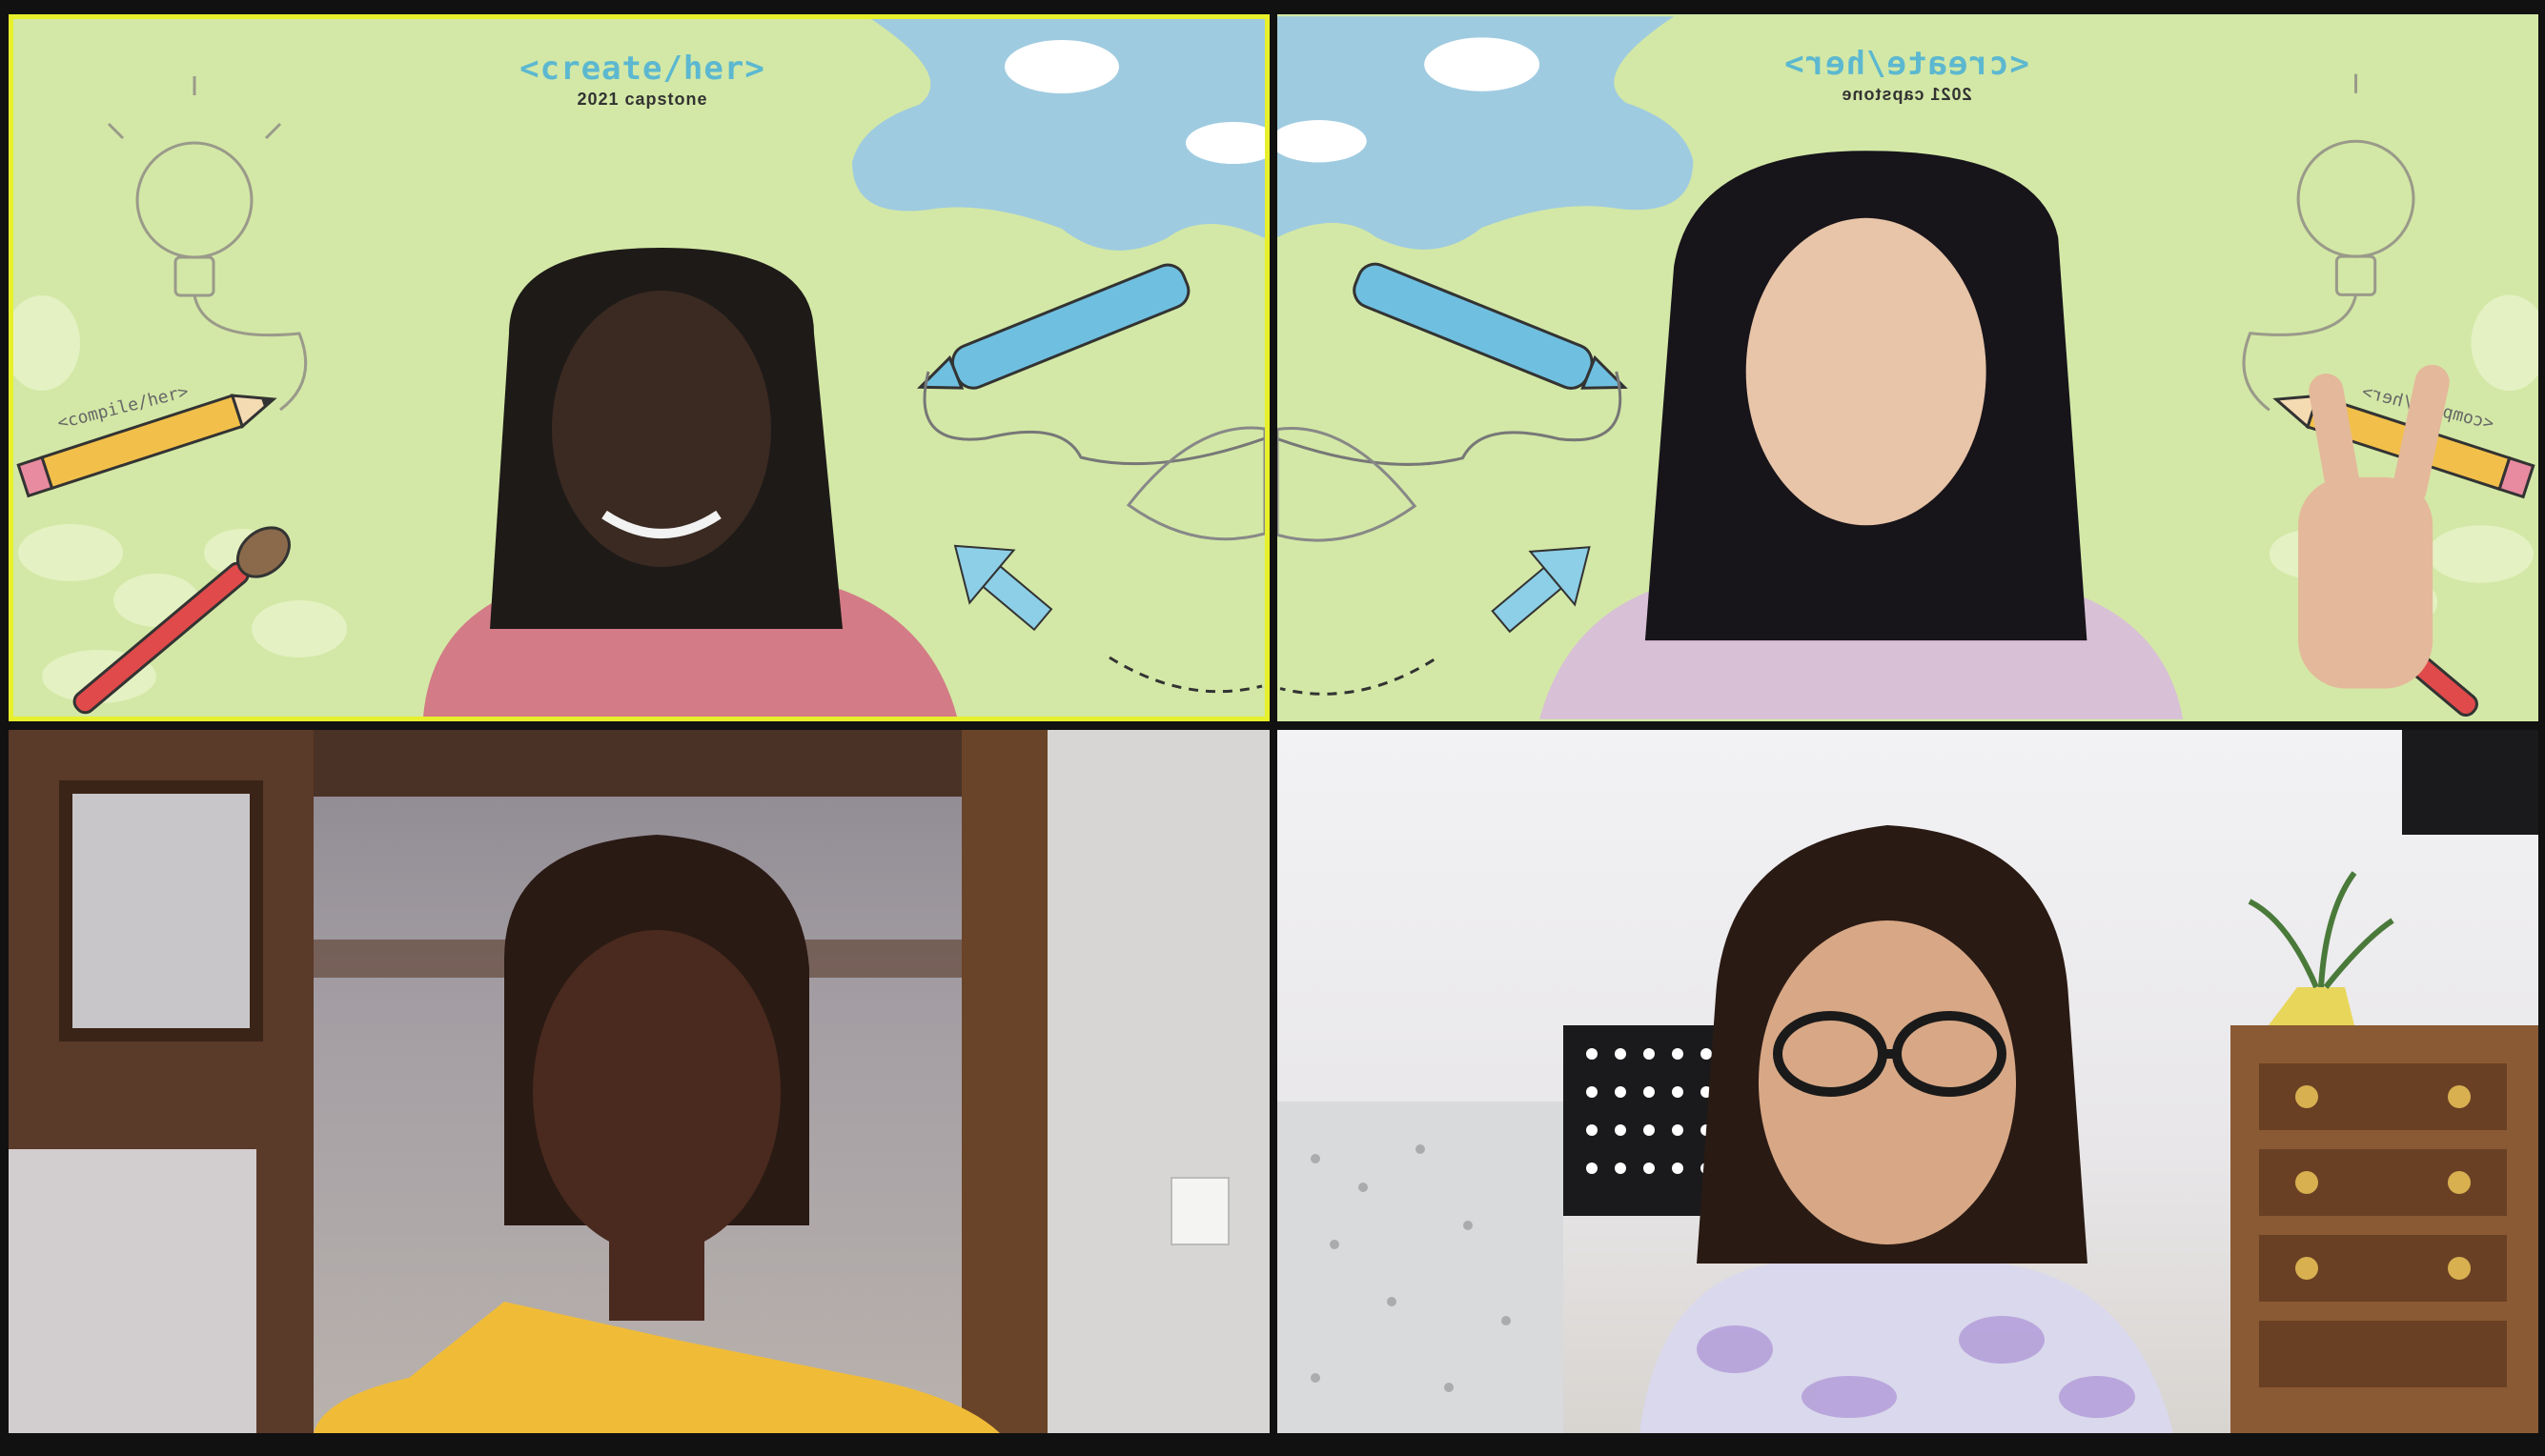 Image resolution: width=2545 pixels, height=1456 pixels. I want to click on plant, so click(2321, 930).